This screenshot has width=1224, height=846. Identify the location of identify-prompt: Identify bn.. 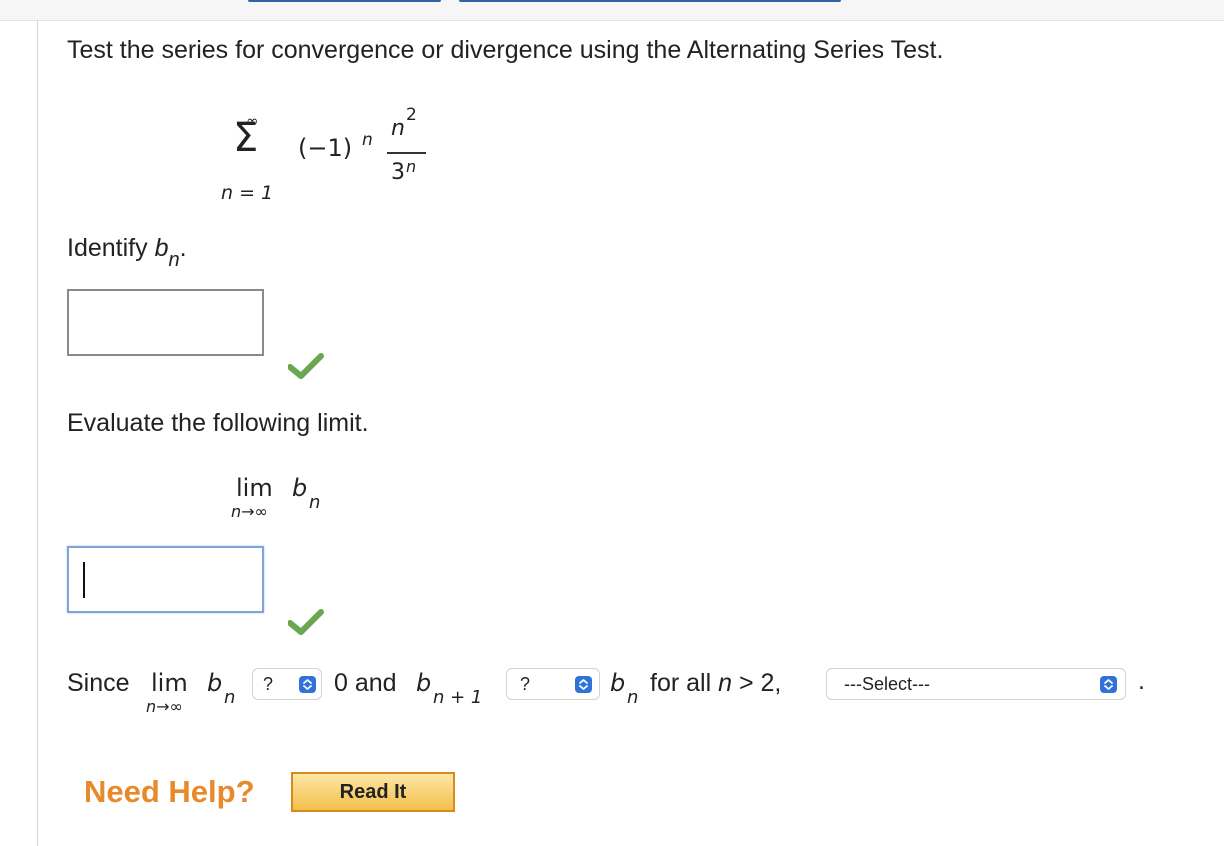
(127, 252).